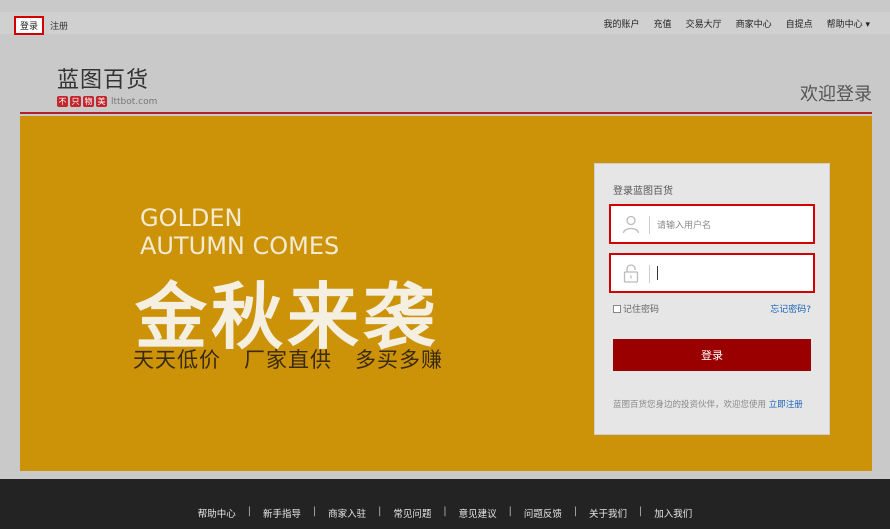 The image size is (890, 529). I want to click on footer-link-about: 关于我们, so click(608, 513).